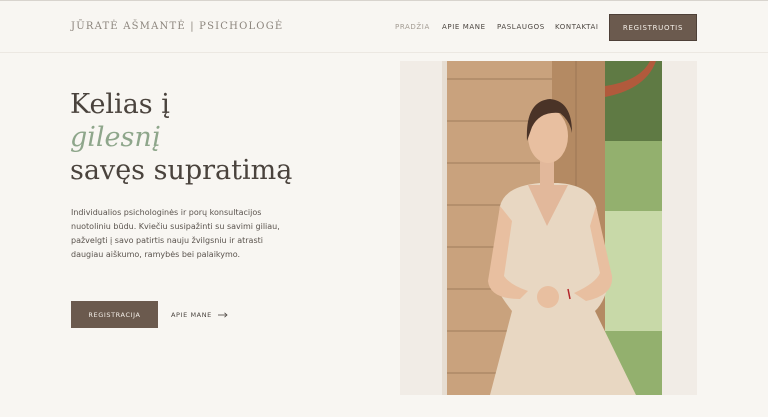 The image size is (768, 417). What do you see at coordinates (181, 170) in the screenshot?
I see `title-line-3: savęs supratimą` at bounding box center [181, 170].